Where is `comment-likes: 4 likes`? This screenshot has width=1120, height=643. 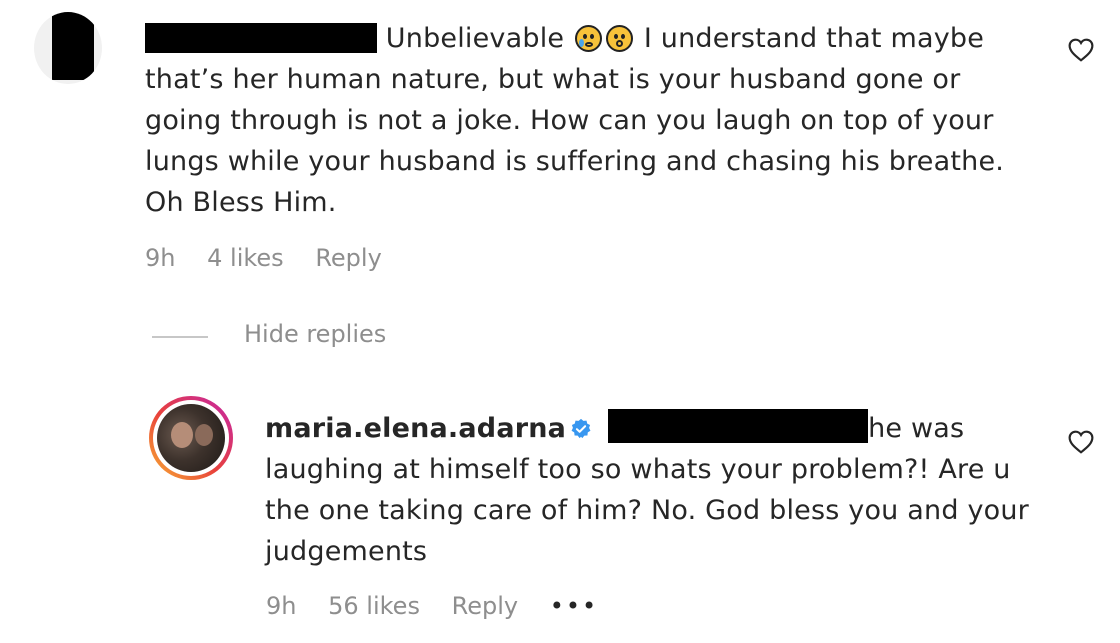 comment-likes: 4 likes is located at coordinates (245, 258).